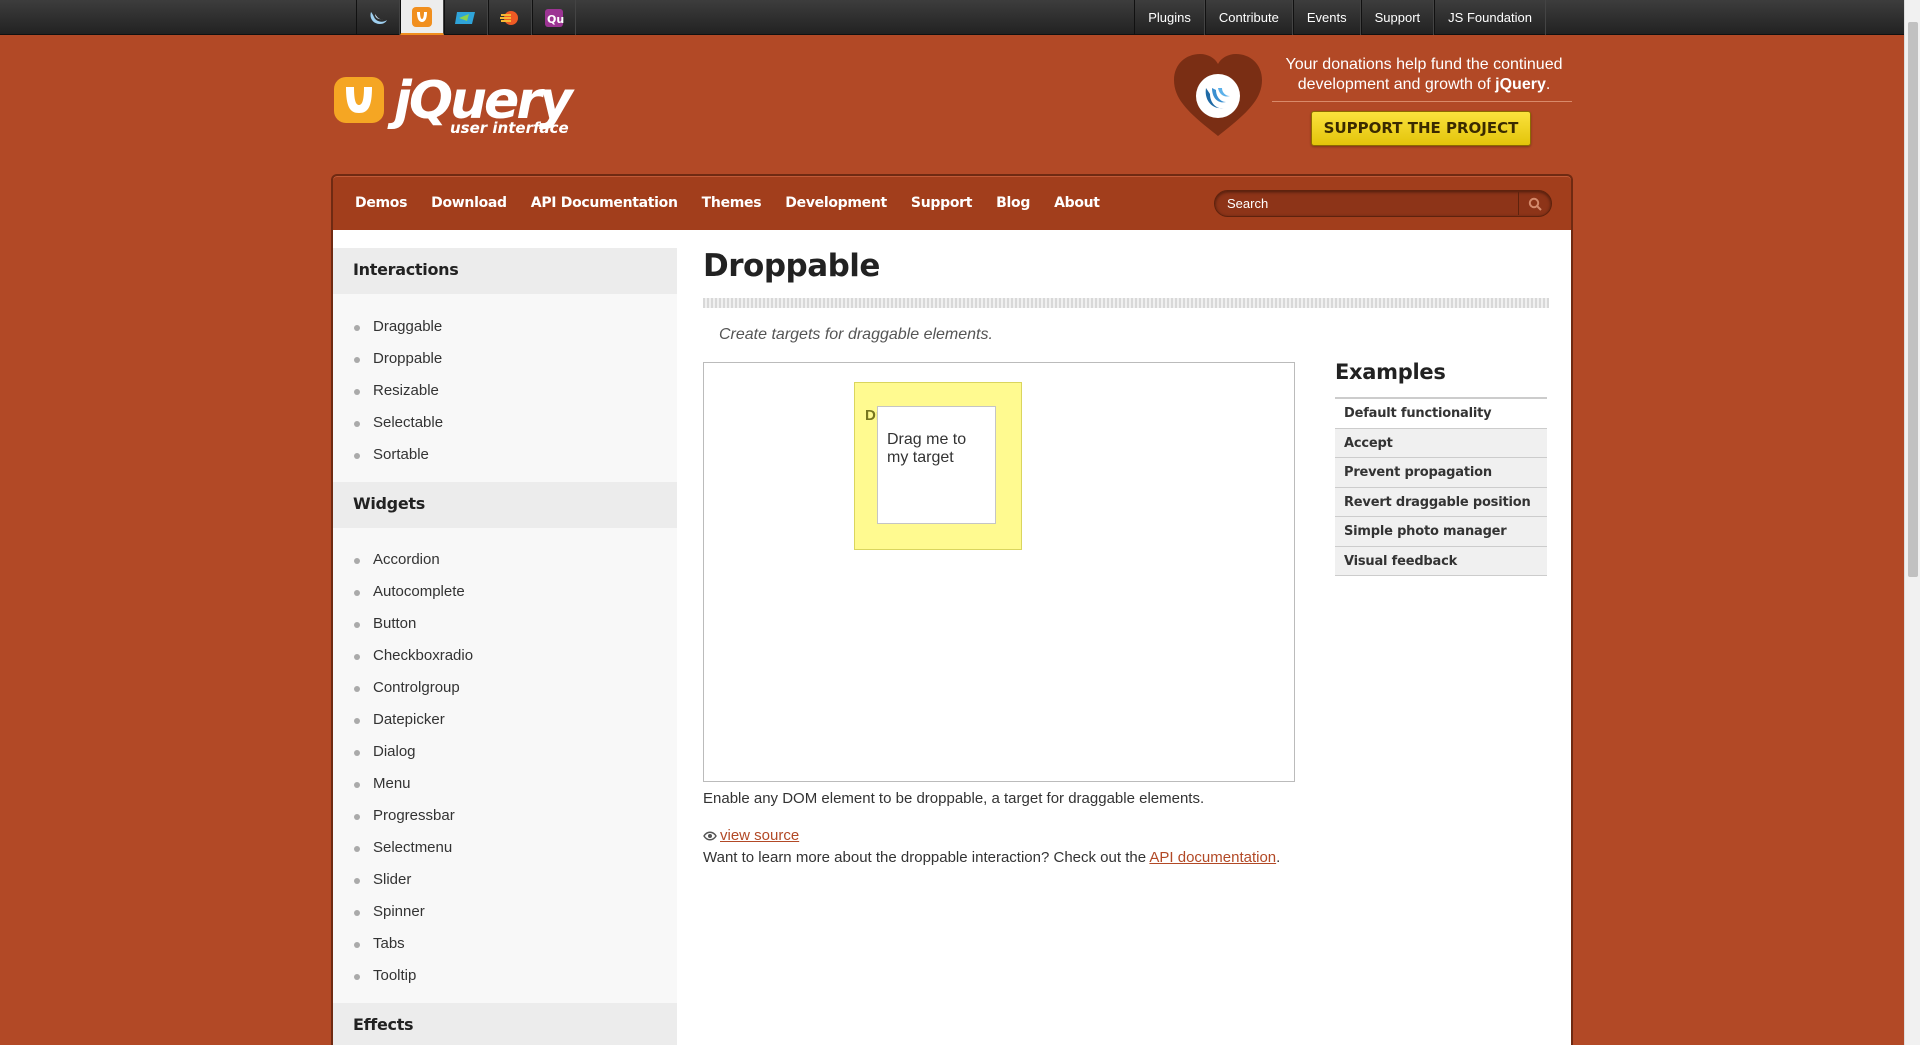 This screenshot has width=1920, height=1045. I want to click on page-subtitle: Create targets for draggable elements., so click(856, 334).